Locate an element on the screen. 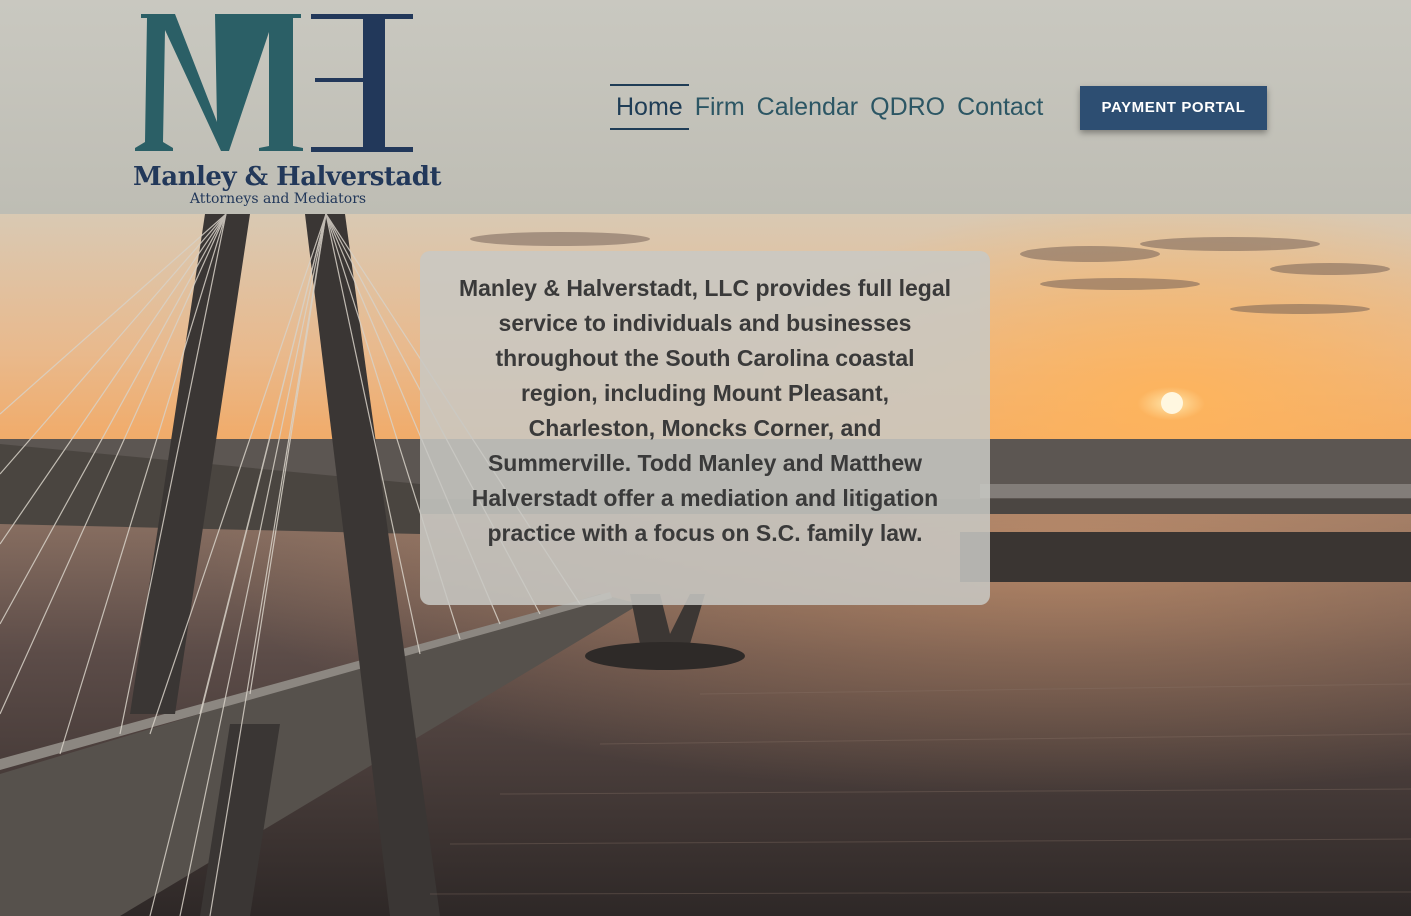 Image resolution: width=1411 pixels, height=916 pixels. nav-firm: Firm is located at coordinates (720, 107).